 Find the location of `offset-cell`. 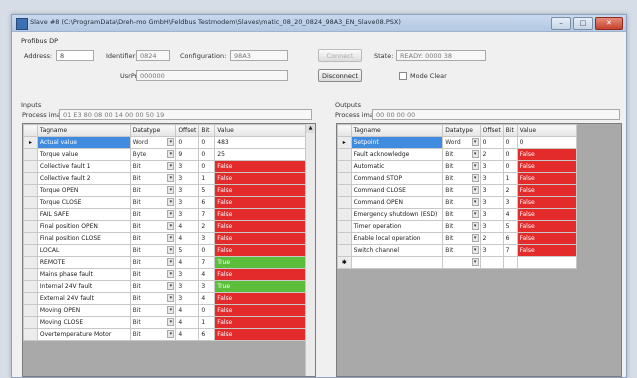

offset-cell is located at coordinates (491, 262).